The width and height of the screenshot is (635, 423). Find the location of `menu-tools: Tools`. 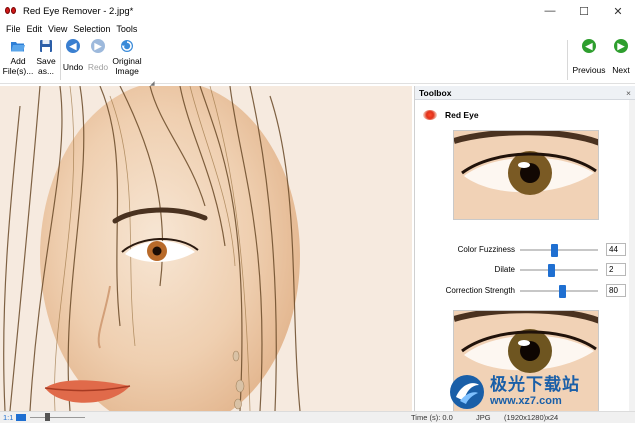

menu-tools: Tools is located at coordinates (126, 29).